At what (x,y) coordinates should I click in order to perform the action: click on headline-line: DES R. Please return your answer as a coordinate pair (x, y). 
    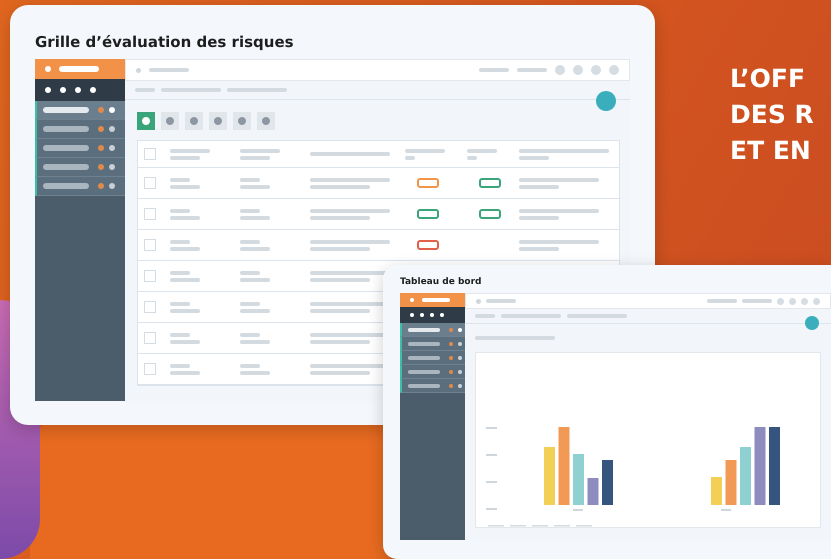
    Looking at the image, I should click on (772, 115).